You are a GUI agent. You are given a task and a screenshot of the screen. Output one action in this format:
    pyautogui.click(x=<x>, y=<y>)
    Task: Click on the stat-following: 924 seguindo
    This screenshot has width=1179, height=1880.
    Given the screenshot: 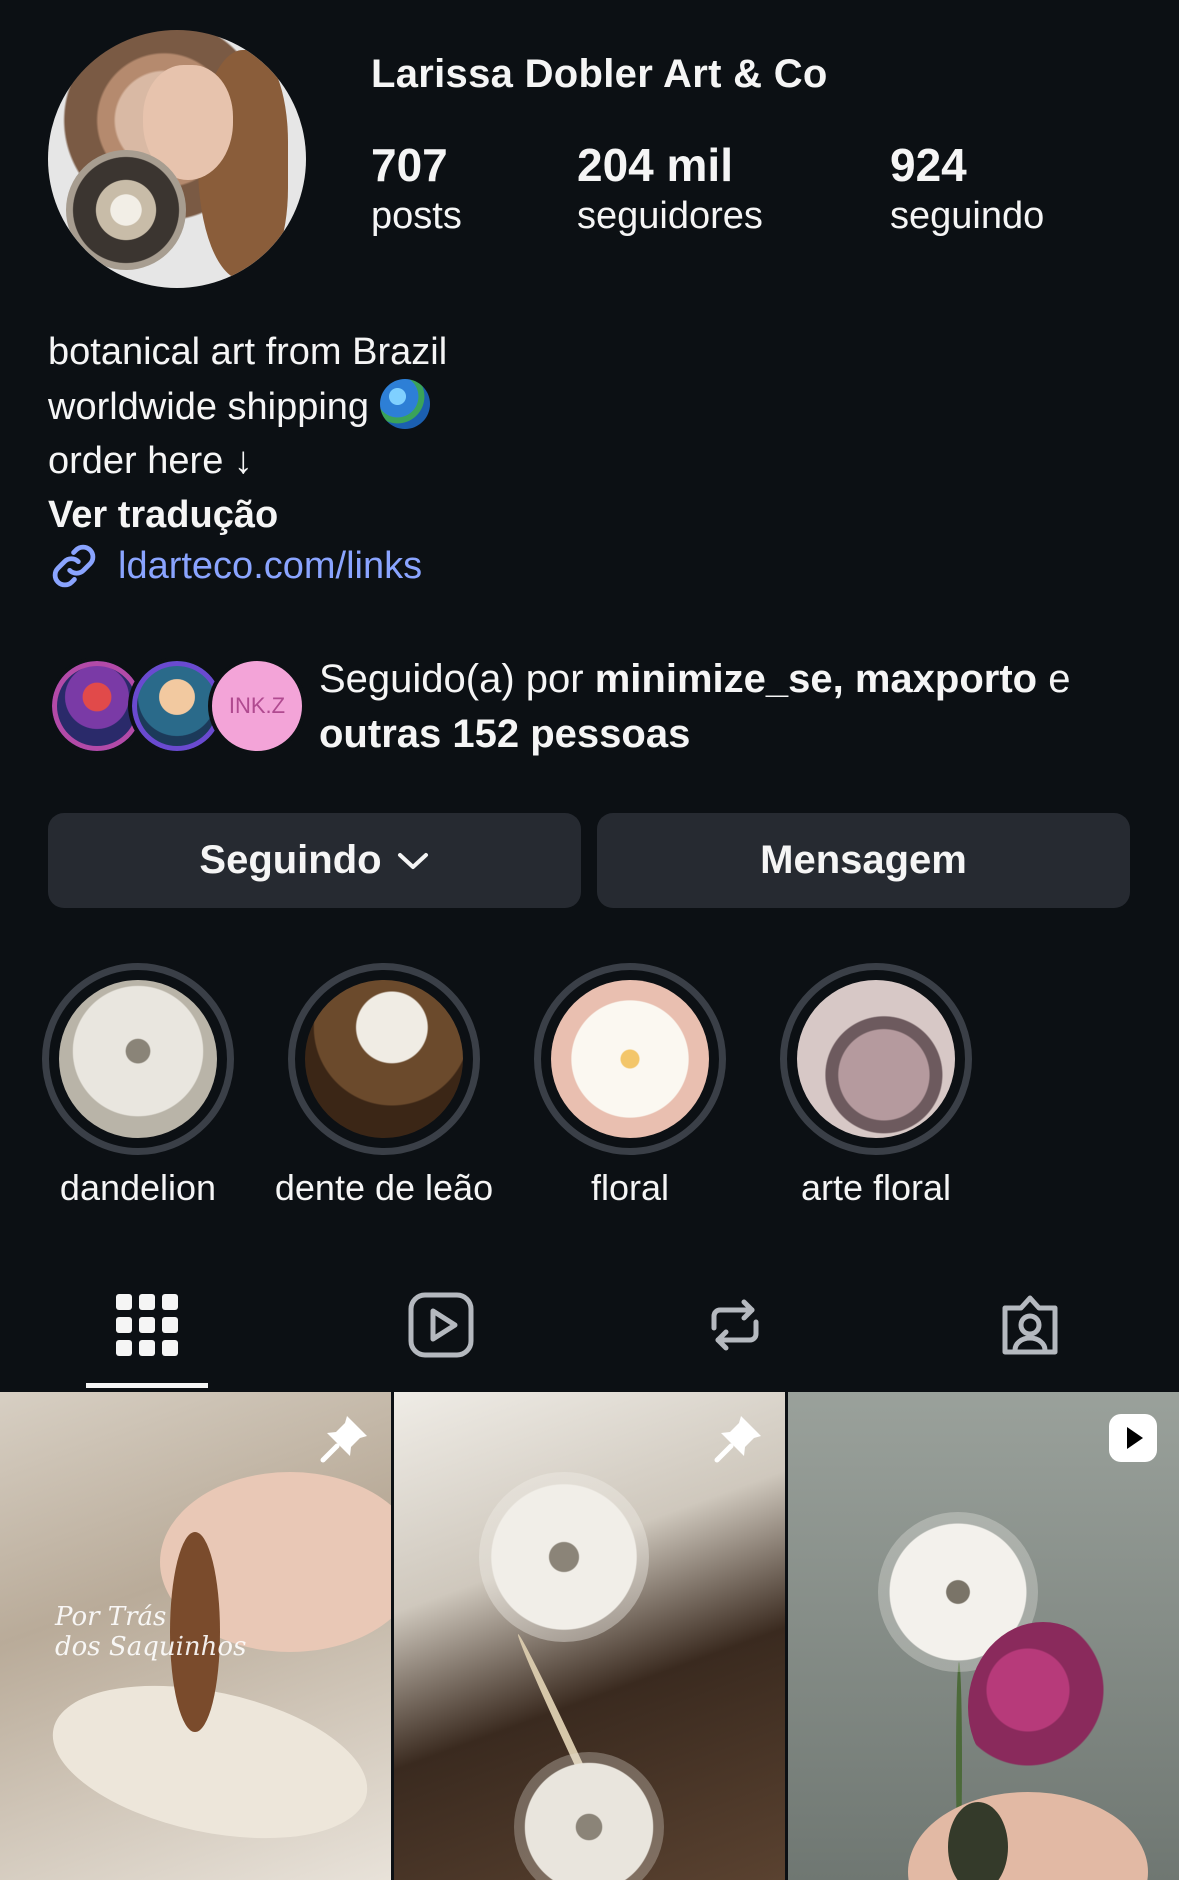 What is the action you would take?
    pyautogui.click(x=967, y=191)
    